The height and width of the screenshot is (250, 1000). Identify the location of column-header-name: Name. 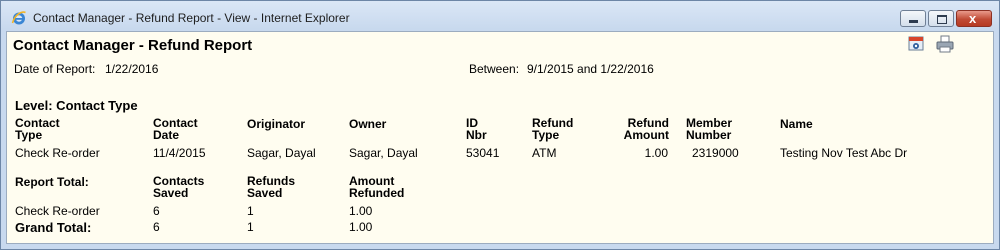
(796, 124).